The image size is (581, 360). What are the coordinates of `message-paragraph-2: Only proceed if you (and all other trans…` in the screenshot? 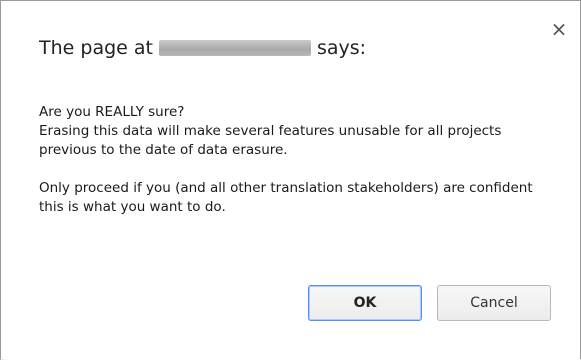 It's located at (286, 197).